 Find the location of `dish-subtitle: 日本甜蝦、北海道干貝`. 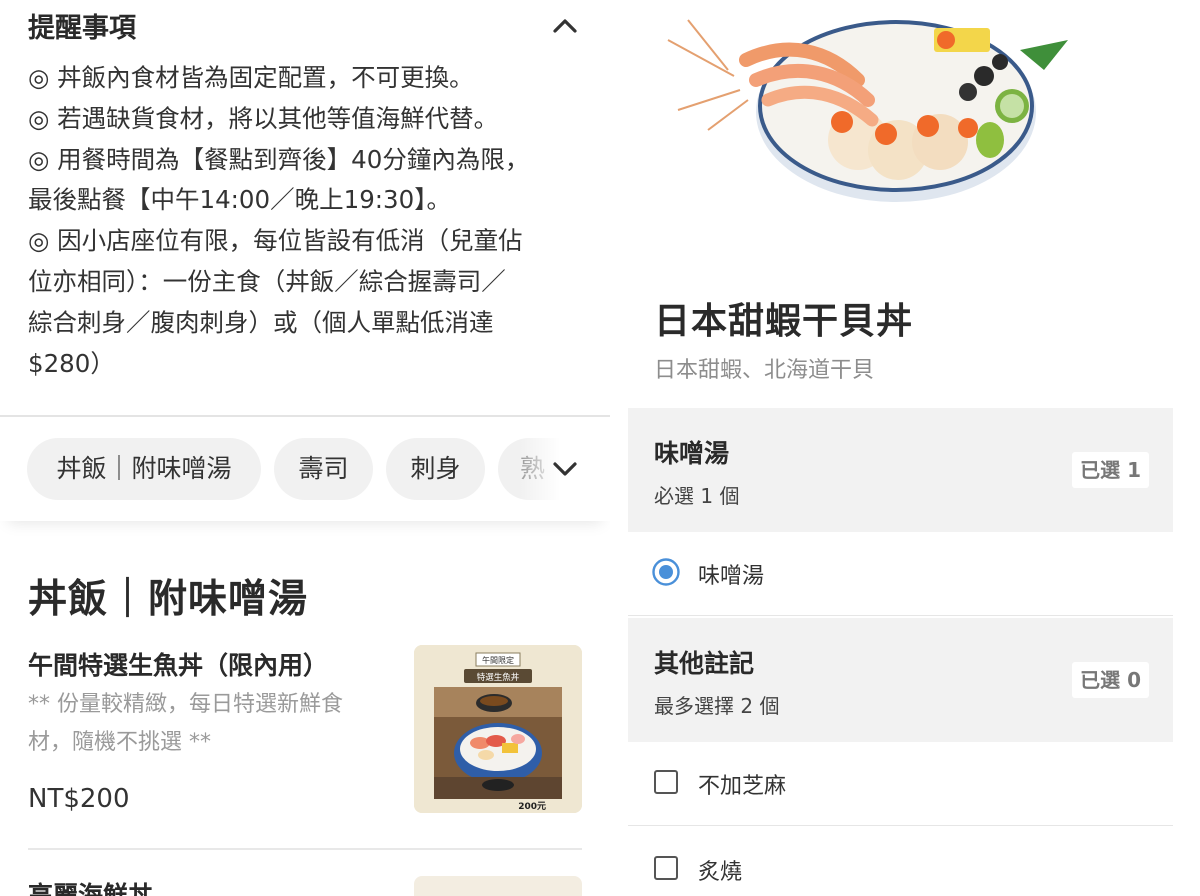

dish-subtitle: 日本甜蝦、北海道干貝 is located at coordinates (764, 370).